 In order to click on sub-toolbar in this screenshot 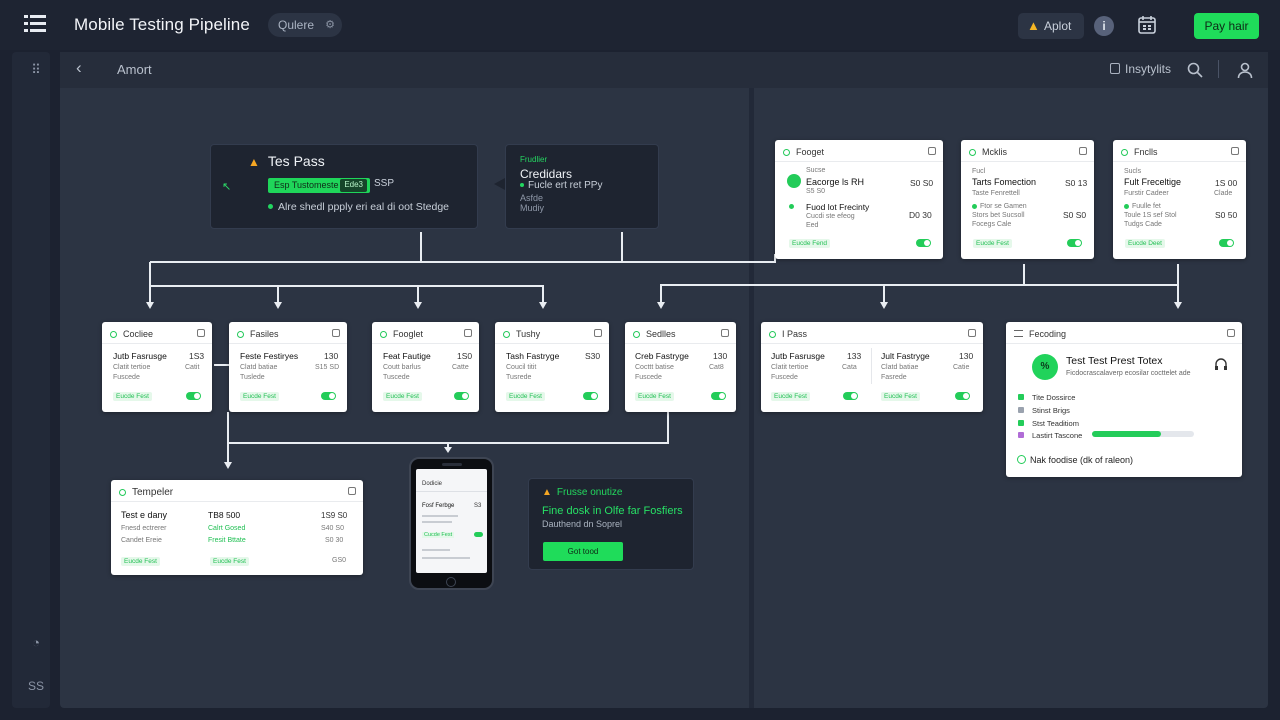, I will do `click(664, 70)`.